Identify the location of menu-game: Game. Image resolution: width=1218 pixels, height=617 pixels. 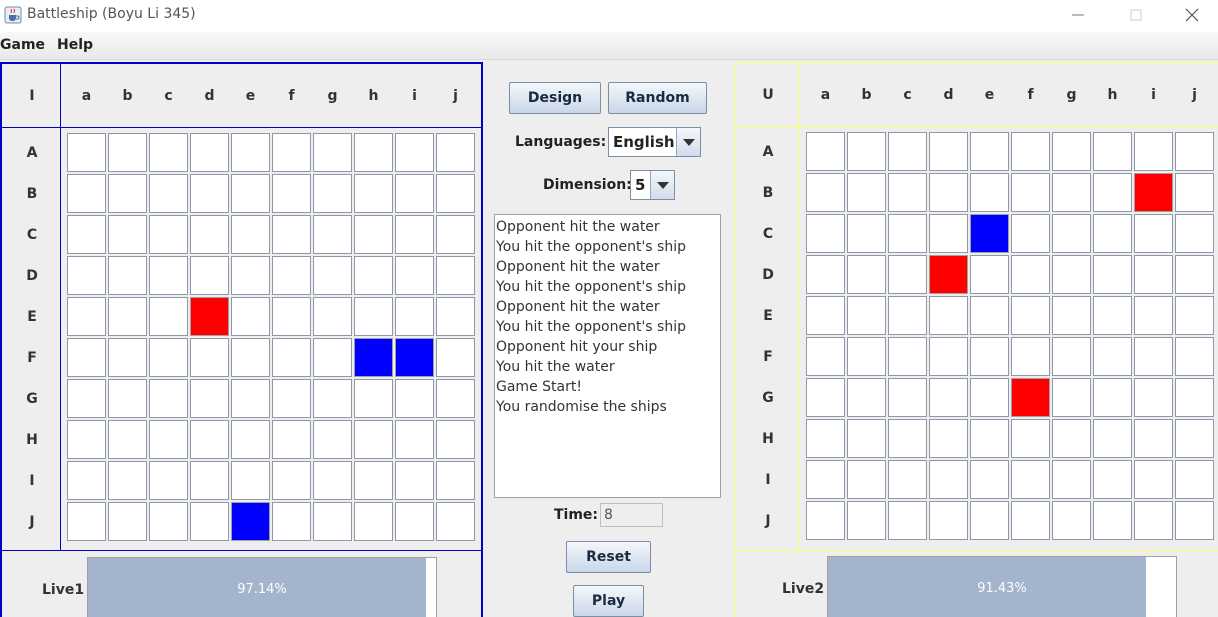
(22, 45).